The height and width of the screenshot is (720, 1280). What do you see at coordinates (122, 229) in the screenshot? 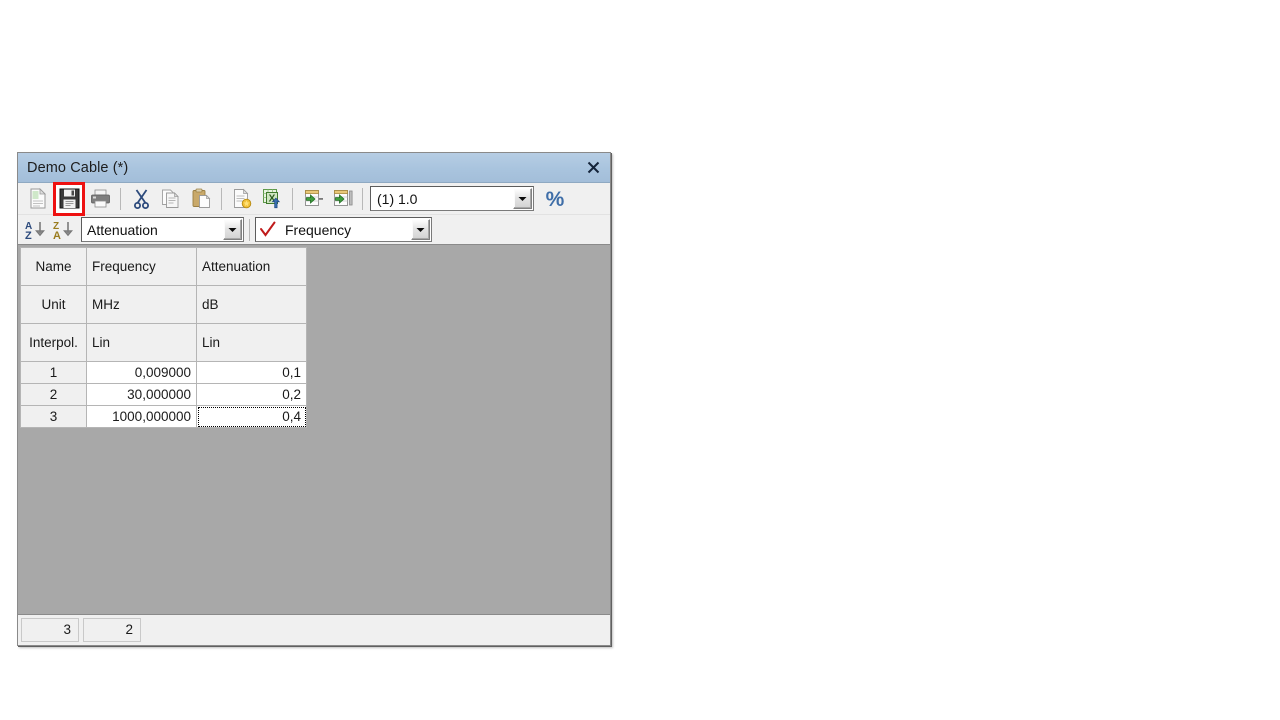
I see `column-combo-text: Attenuation` at bounding box center [122, 229].